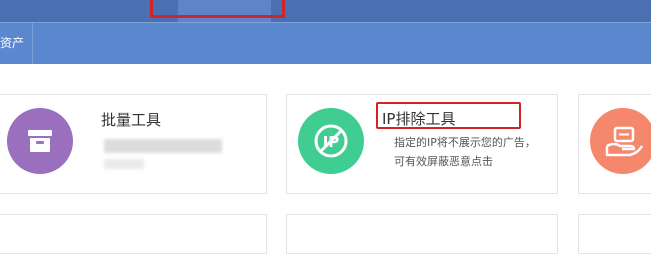 This screenshot has width=651, height=254. Describe the element at coordinates (163, 146) in the screenshot. I see `batch-tool-desc-blurred` at that location.